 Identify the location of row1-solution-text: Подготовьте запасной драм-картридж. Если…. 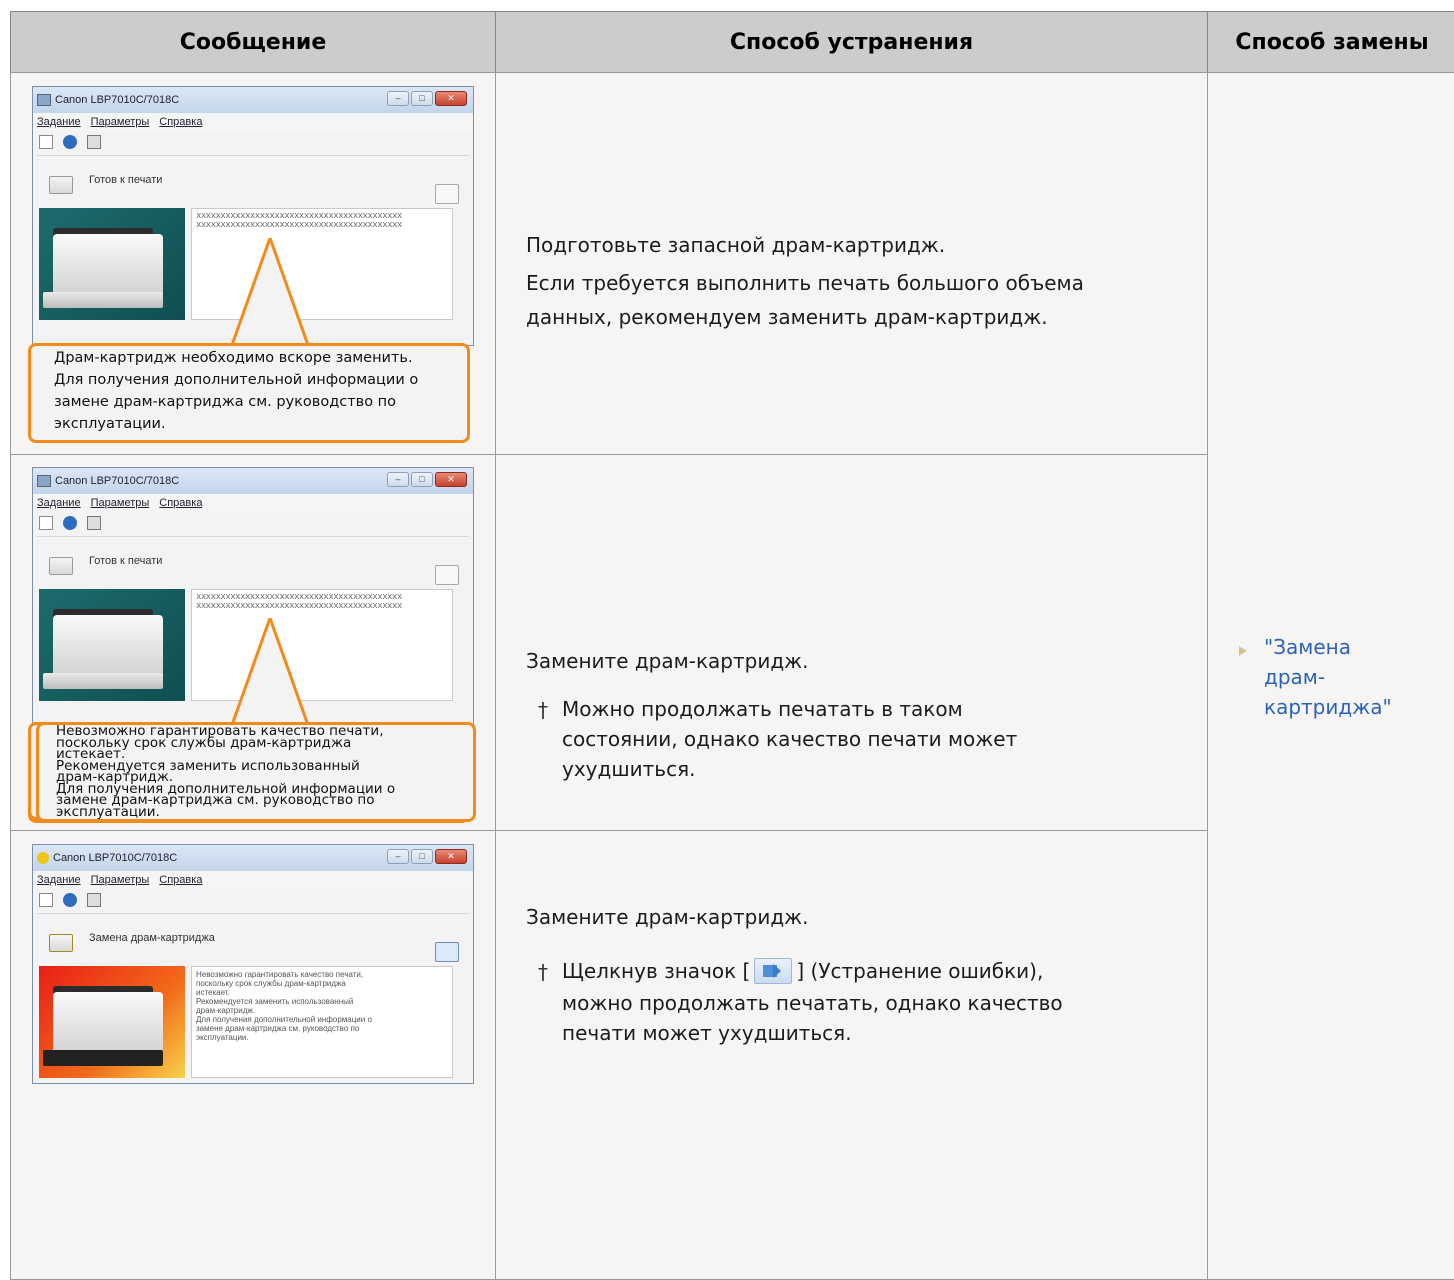
(805, 281).